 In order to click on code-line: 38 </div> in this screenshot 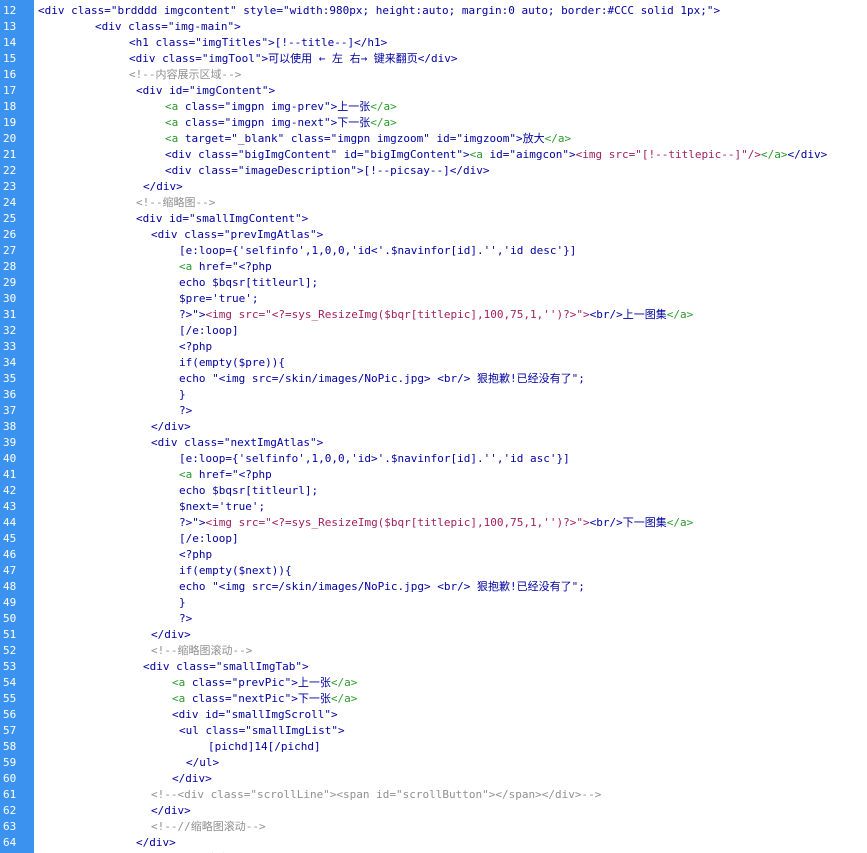, I will do `click(433, 427)`.